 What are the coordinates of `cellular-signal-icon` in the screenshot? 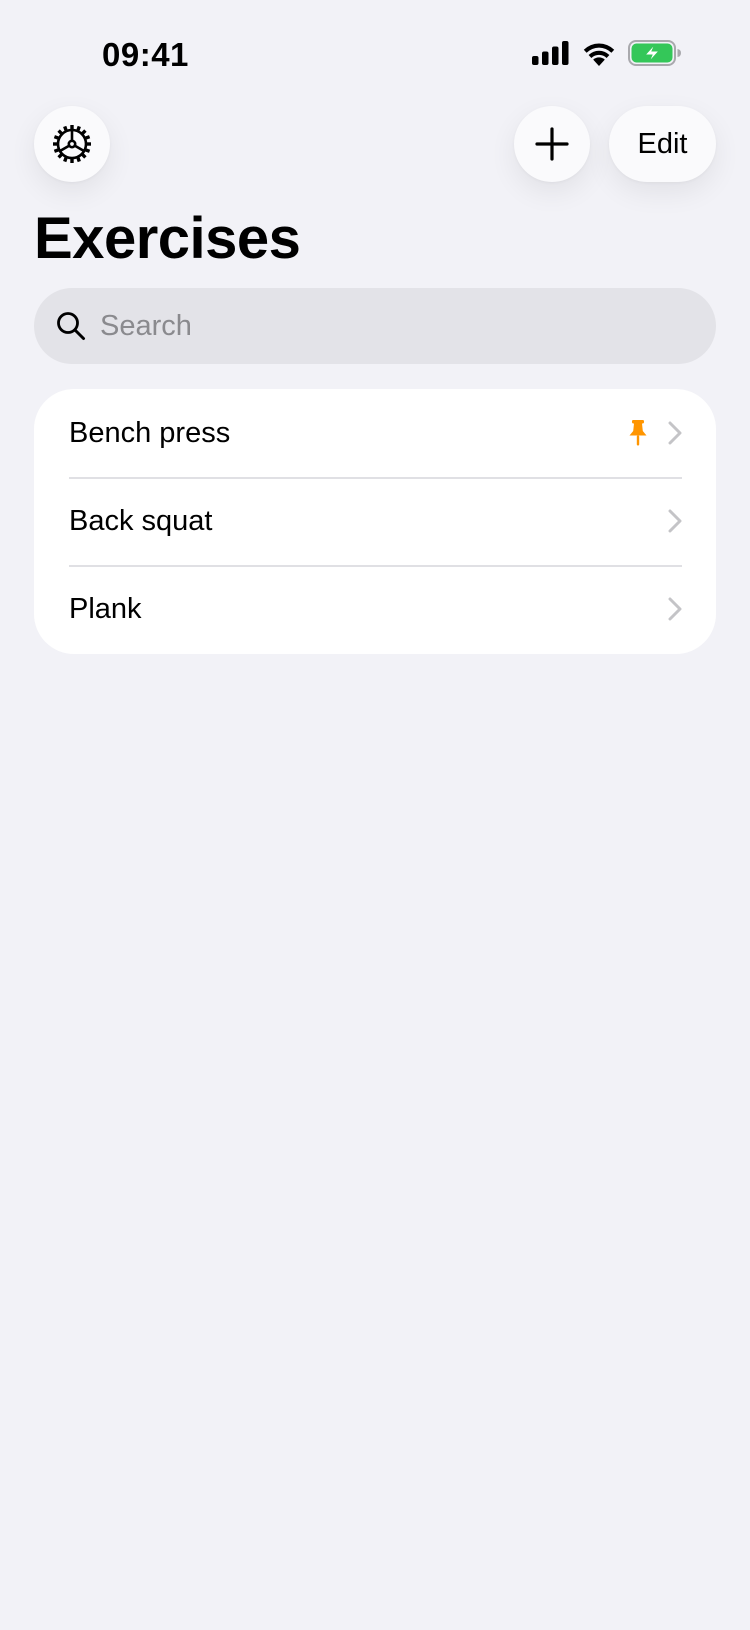 It's located at (550, 53).